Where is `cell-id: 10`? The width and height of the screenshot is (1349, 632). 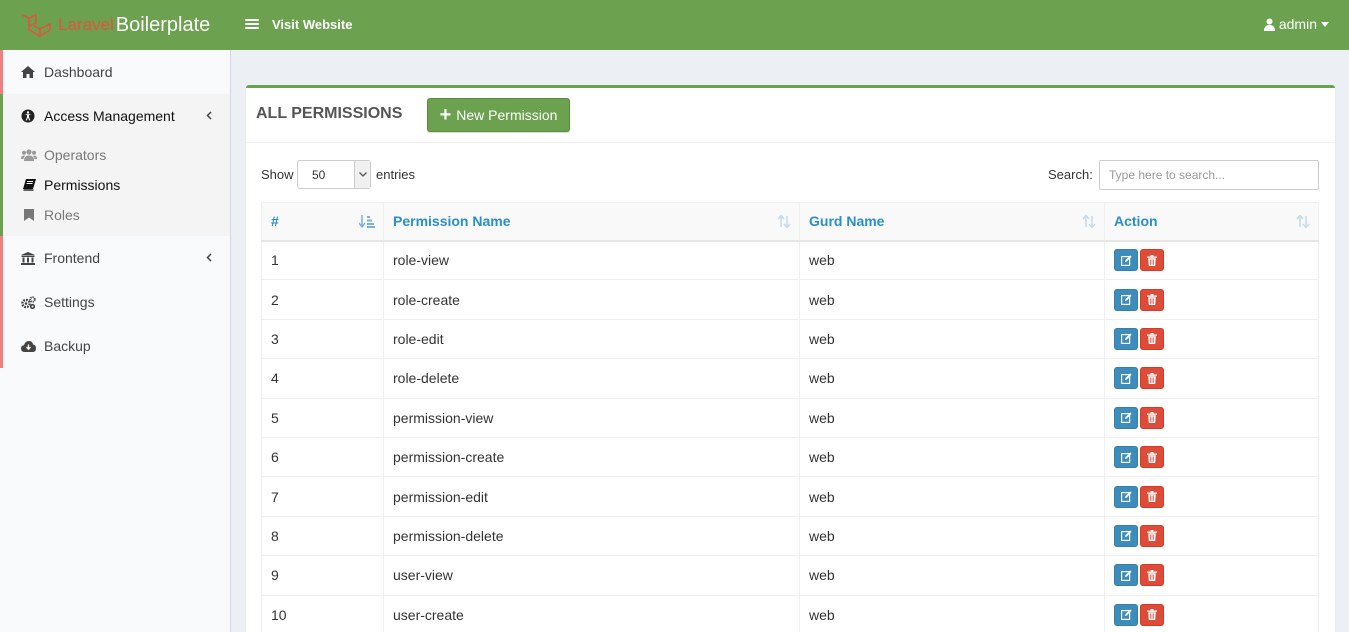
cell-id: 10 is located at coordinates (322, 613).